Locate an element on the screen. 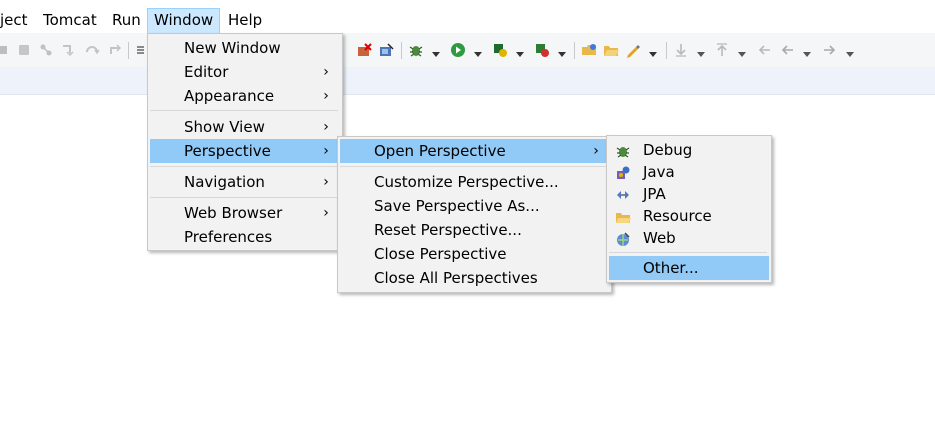  menu-item-web: Web is located at coordinates (688, 238).